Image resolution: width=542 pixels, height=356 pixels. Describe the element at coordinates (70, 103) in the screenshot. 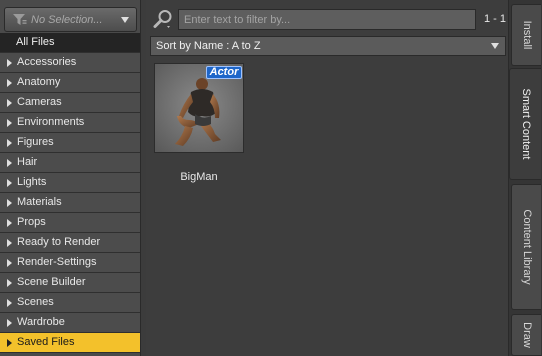

I see `category-item-cameras: Cameras` at that location.